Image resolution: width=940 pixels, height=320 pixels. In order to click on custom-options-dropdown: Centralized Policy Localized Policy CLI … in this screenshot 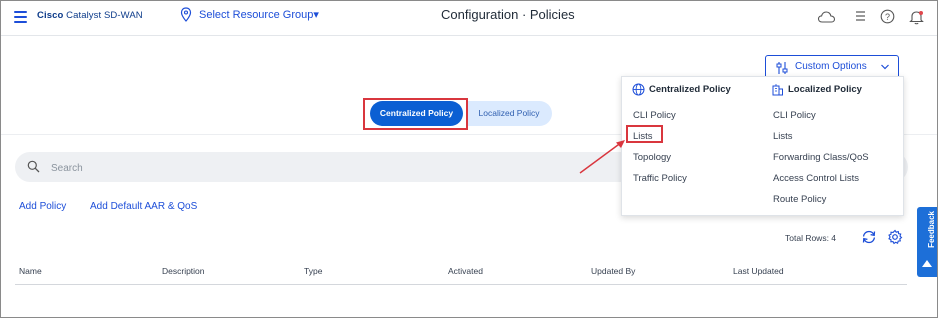, I will do `click(762, 146)`.